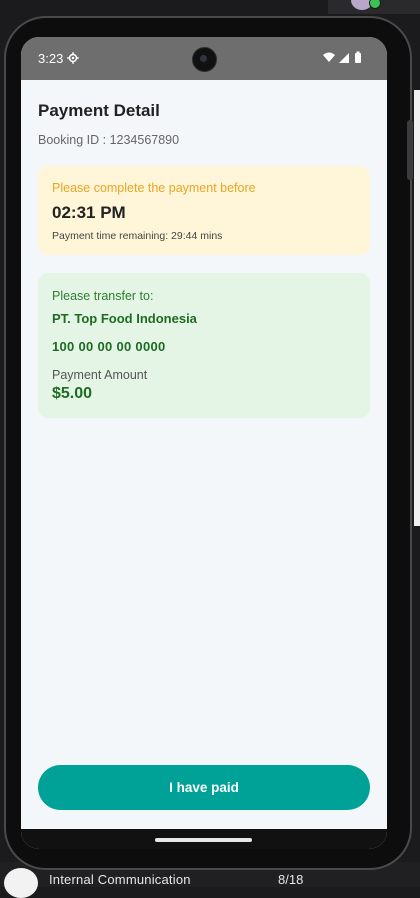 The width and height of the screenshot is (420, 898). I want to click on deadline-label: Please complete the payment before, so click(154, 188).